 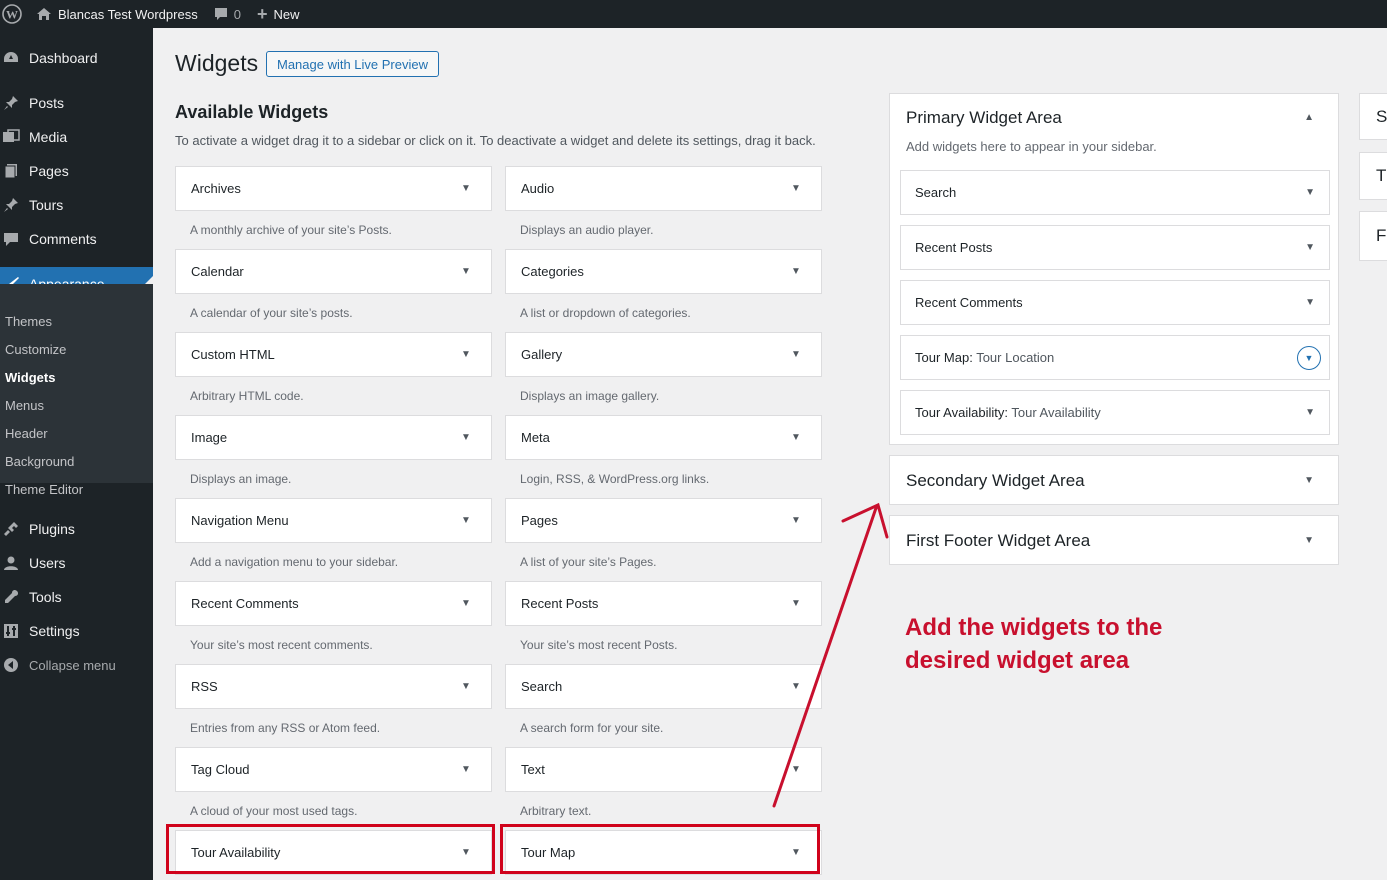 What do you see at coordinates (1034, 627) in the screenshot?
I see `callout-line: Add the widgets to the` at bounding box center [1034, 627].